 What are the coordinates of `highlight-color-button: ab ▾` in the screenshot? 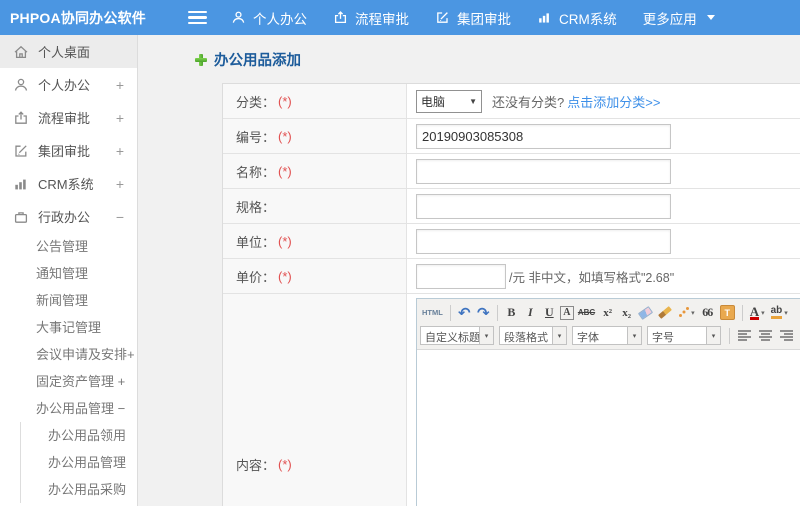 It's located at (779, 312).